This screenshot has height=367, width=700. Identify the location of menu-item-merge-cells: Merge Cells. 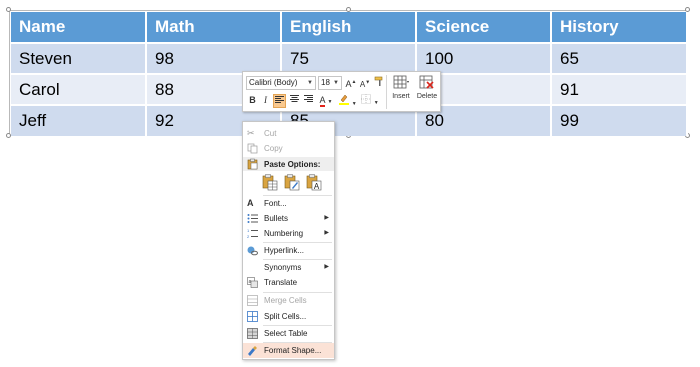
(288, 300).